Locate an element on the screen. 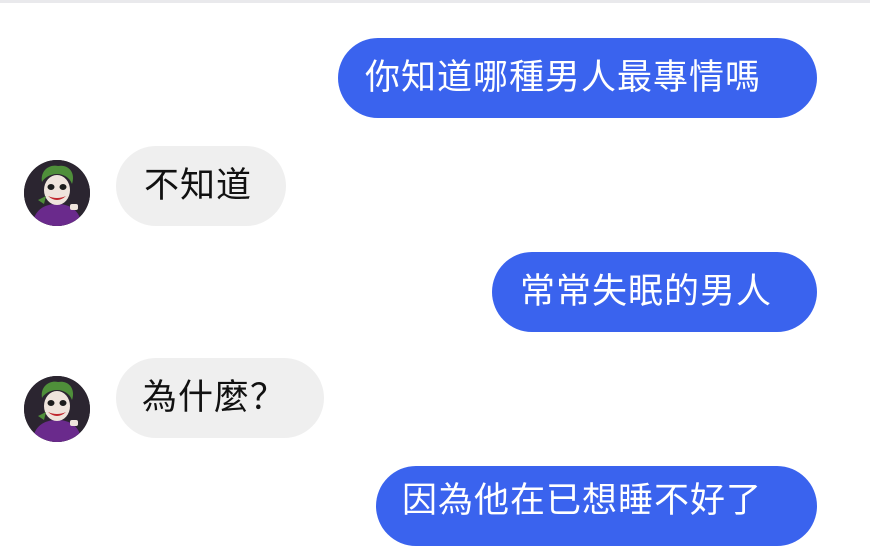  message-text: 為什麼？ is located at coordinates (214, 398).